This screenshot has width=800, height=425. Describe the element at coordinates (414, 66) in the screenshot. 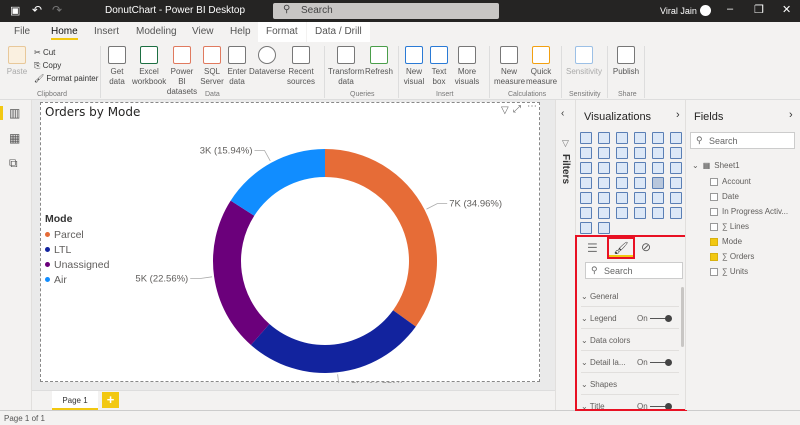

I see `new-visual-button: New visual` at that location.